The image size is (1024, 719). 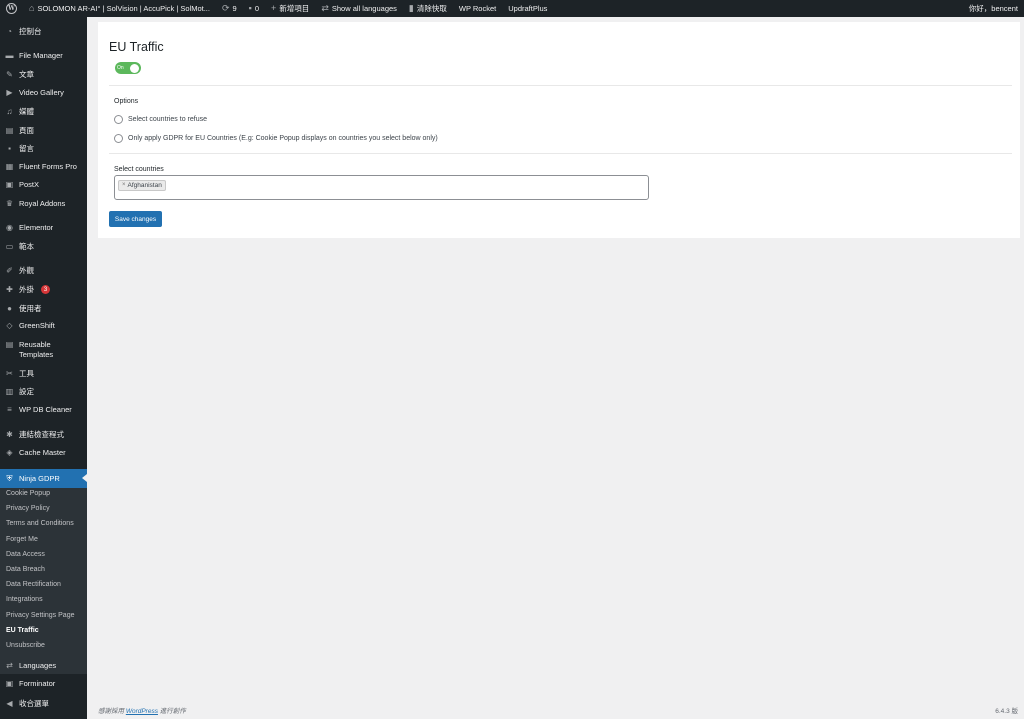 What do you see at coordinates (9, 289) in the screenshot?
I see `plugin-icon: ✚` at bounding box center [9, 289].